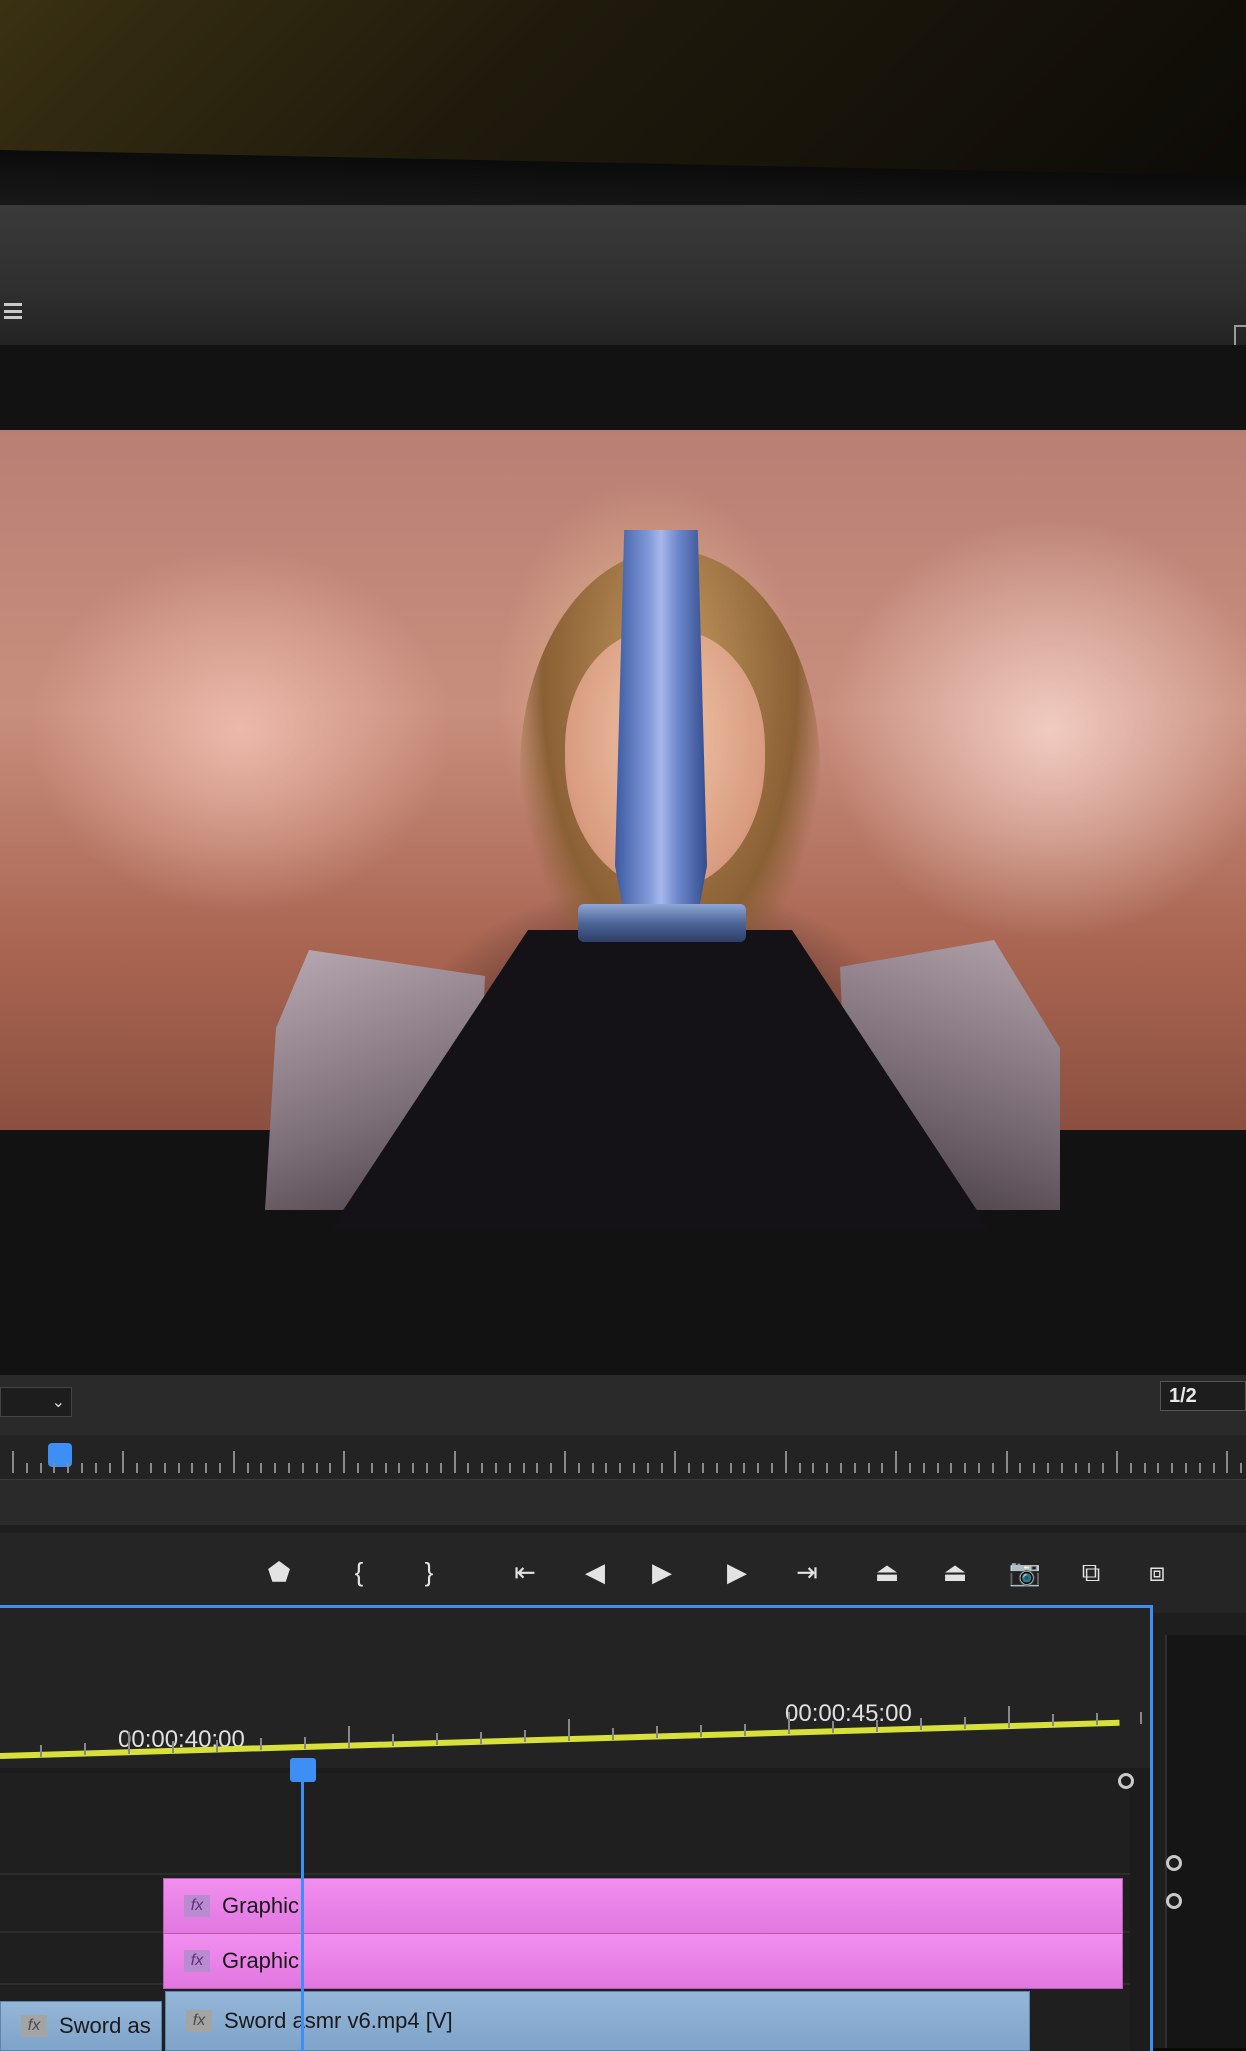  I want to click on lift-button: ⏏, so click(887, 1572).